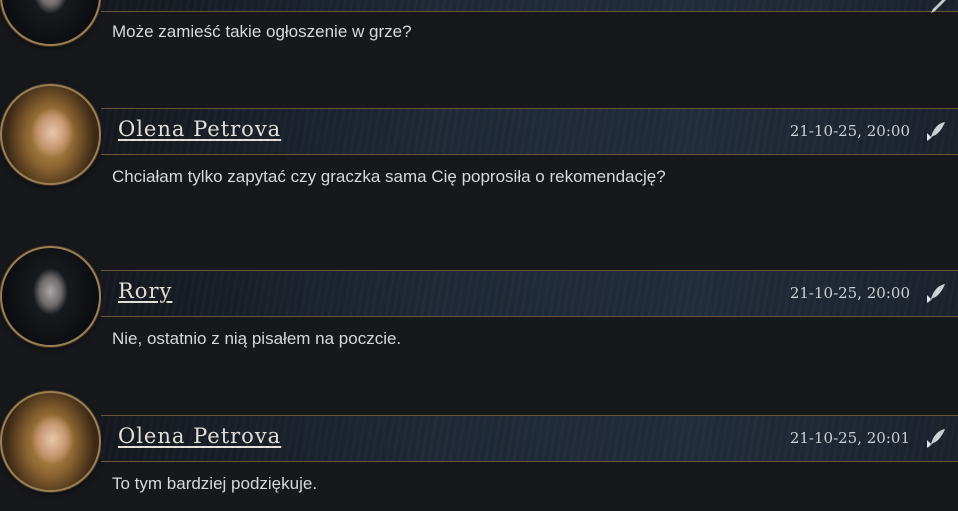 This screenshot has height=511, width=958. I want to click on post-timestamp: 21-10-25, 20:01, so click(849, 438).